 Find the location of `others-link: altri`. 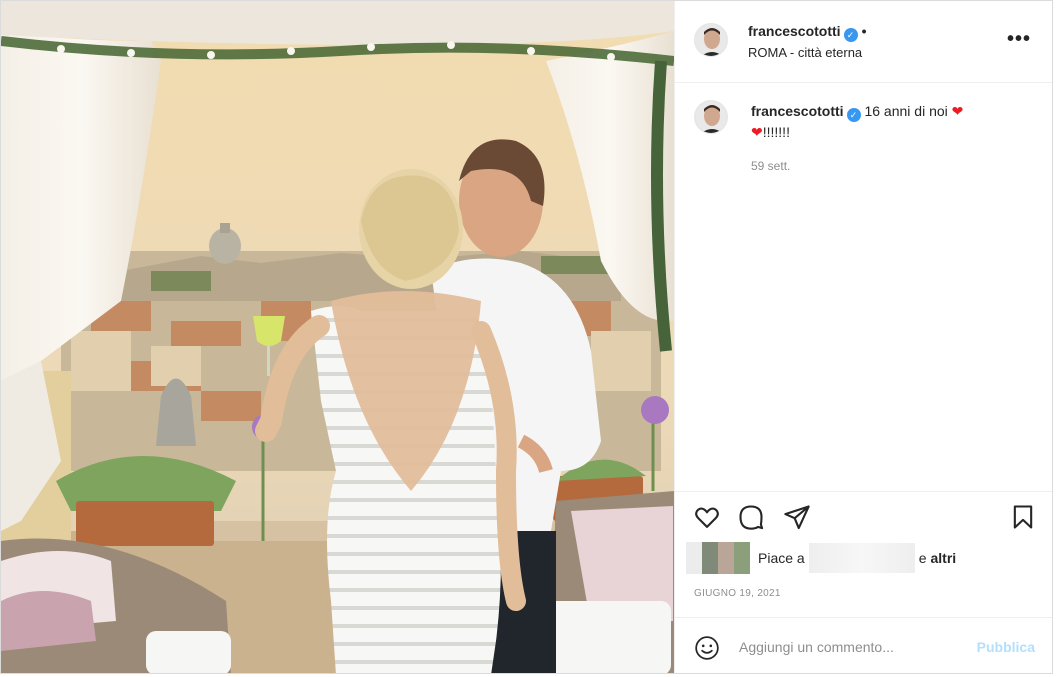

others-link: altri is located at coordinates (944, 558).